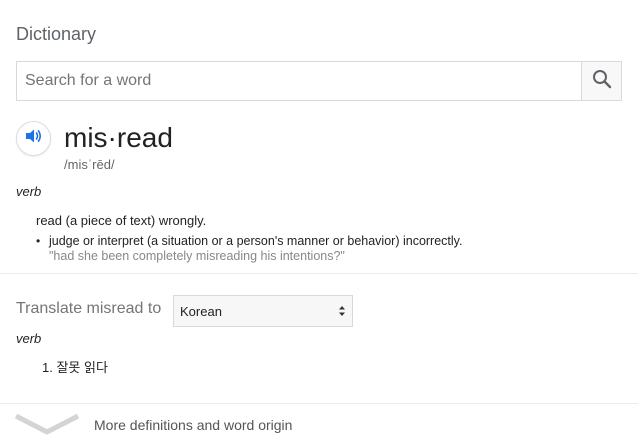 This screenshot has height=444, width=638. I want to click on more-definitions-button: More definitions and word origin, so click(319, 424).